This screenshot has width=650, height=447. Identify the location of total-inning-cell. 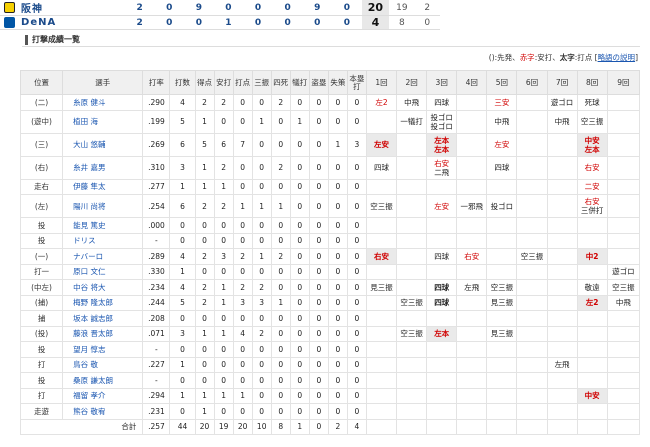
(623, 426).